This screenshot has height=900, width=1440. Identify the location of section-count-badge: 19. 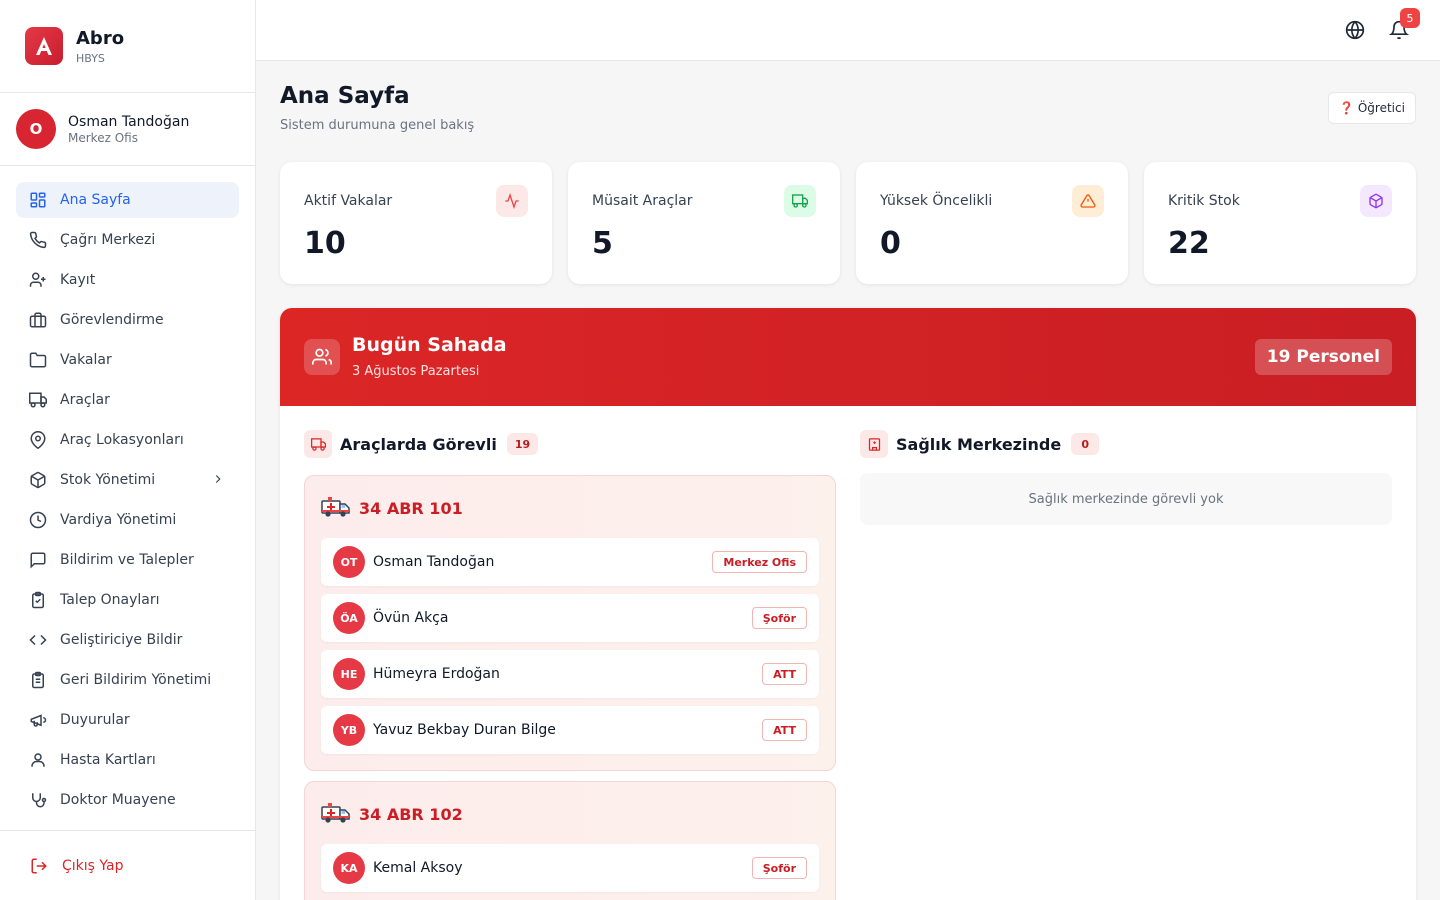
(522, 444).